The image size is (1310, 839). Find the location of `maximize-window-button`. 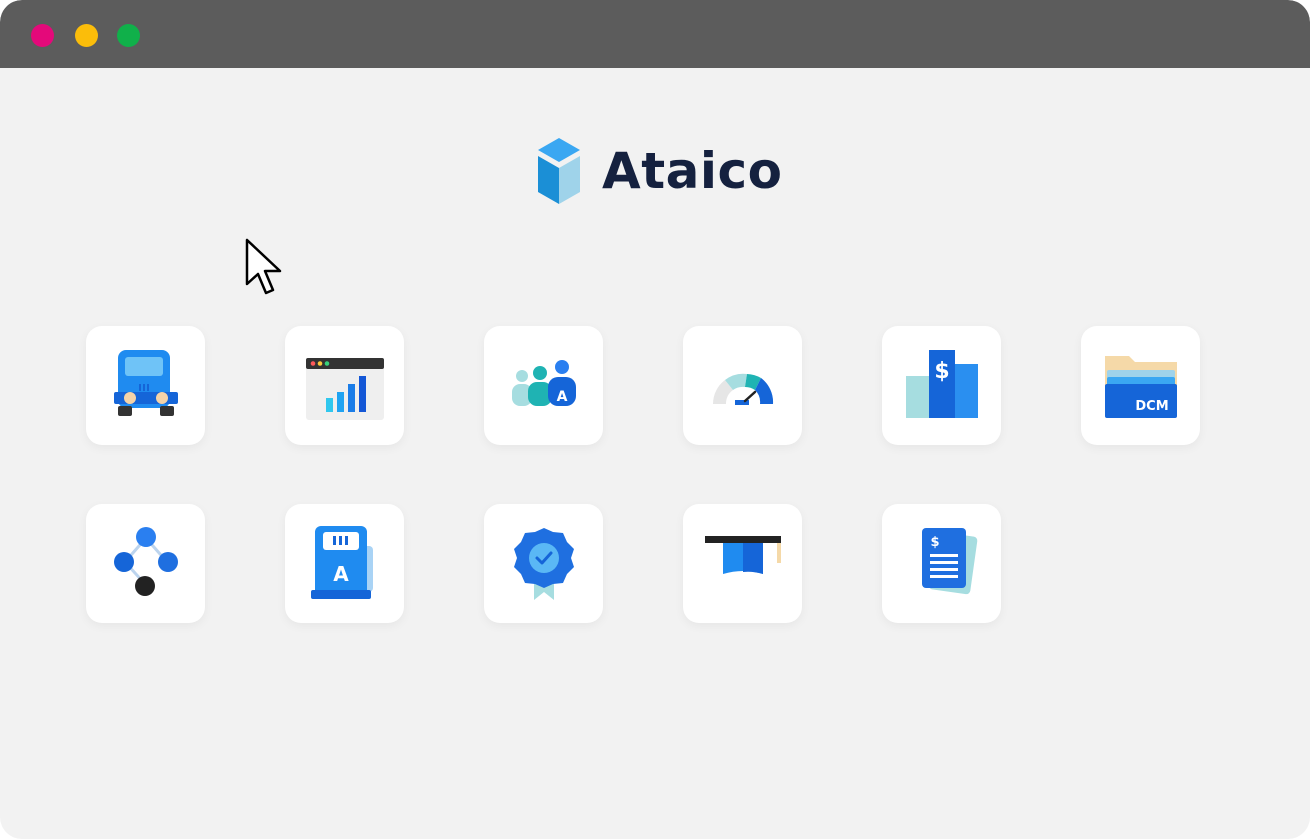

maximize-window-button is located at coordinates (128, 35).